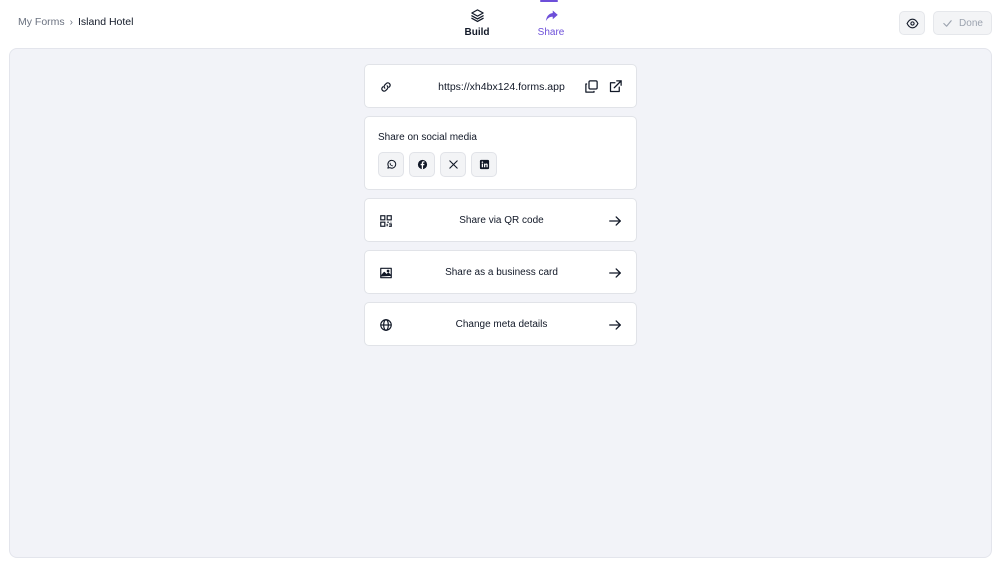 The height and width of the screenshot is (566, 1000). I want to click on linkedin-icon, so click(484, 164).